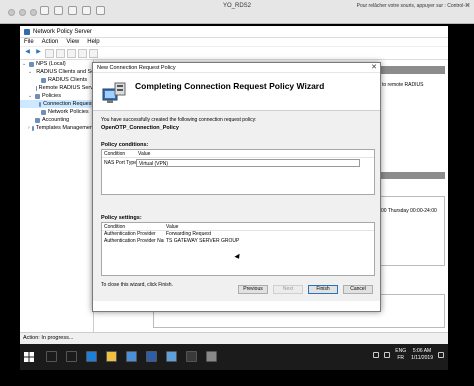  Describe the element at coordinates (151, 356) in the screenshot. I see `powershell-icon` at that location.